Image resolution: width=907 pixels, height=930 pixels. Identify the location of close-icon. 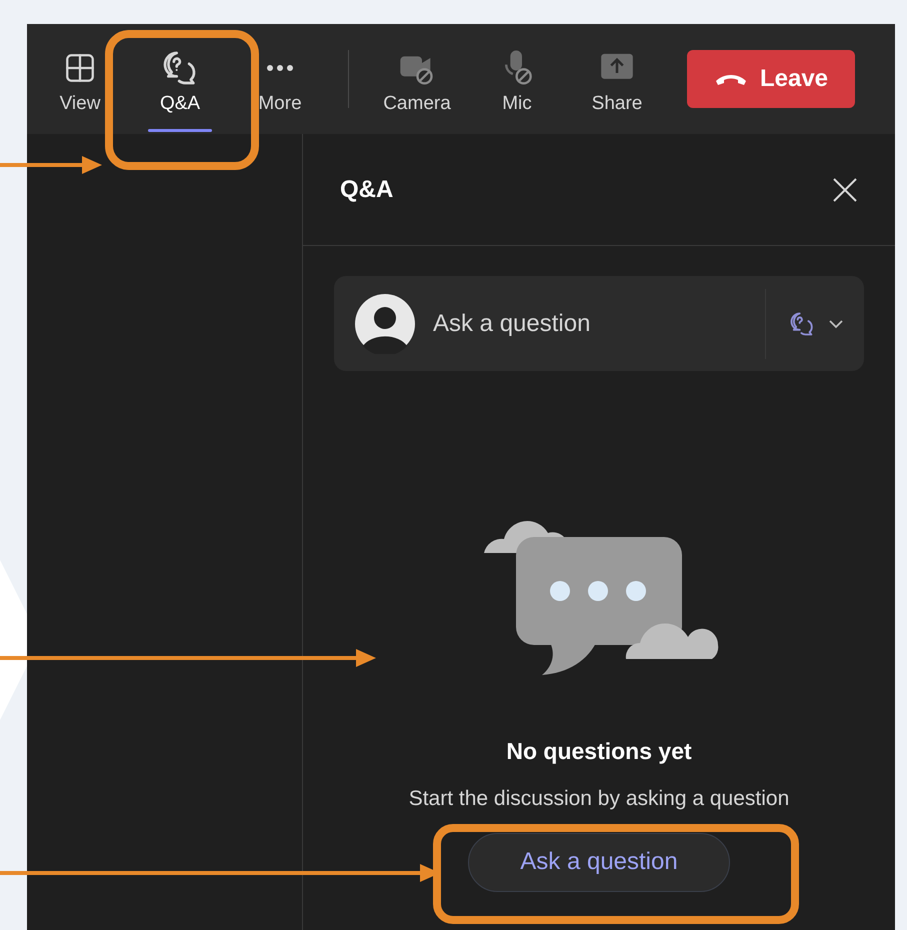
(845, 189).